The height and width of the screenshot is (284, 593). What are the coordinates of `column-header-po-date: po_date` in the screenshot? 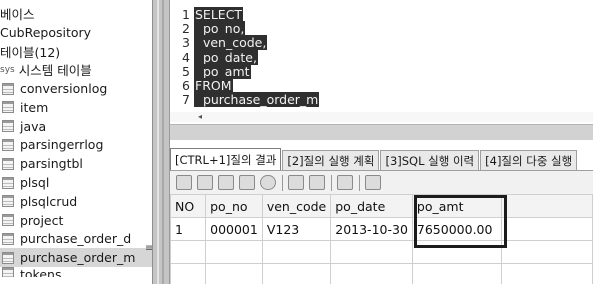 It's located at (371, 206).